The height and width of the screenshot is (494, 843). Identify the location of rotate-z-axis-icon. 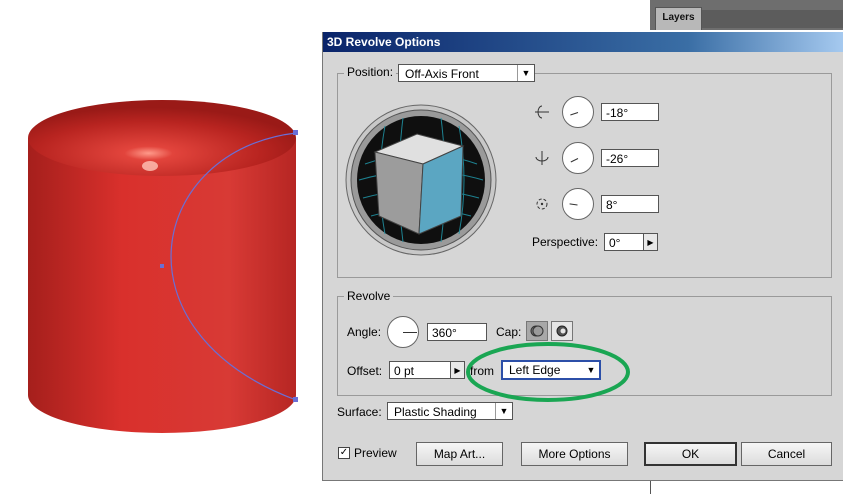
(542, 204).